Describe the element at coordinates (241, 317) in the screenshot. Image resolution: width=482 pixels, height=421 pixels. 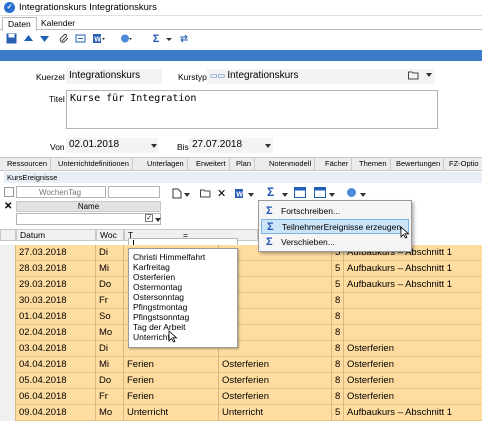
I see `table-row: 01.04.2018 So 8` at that location.